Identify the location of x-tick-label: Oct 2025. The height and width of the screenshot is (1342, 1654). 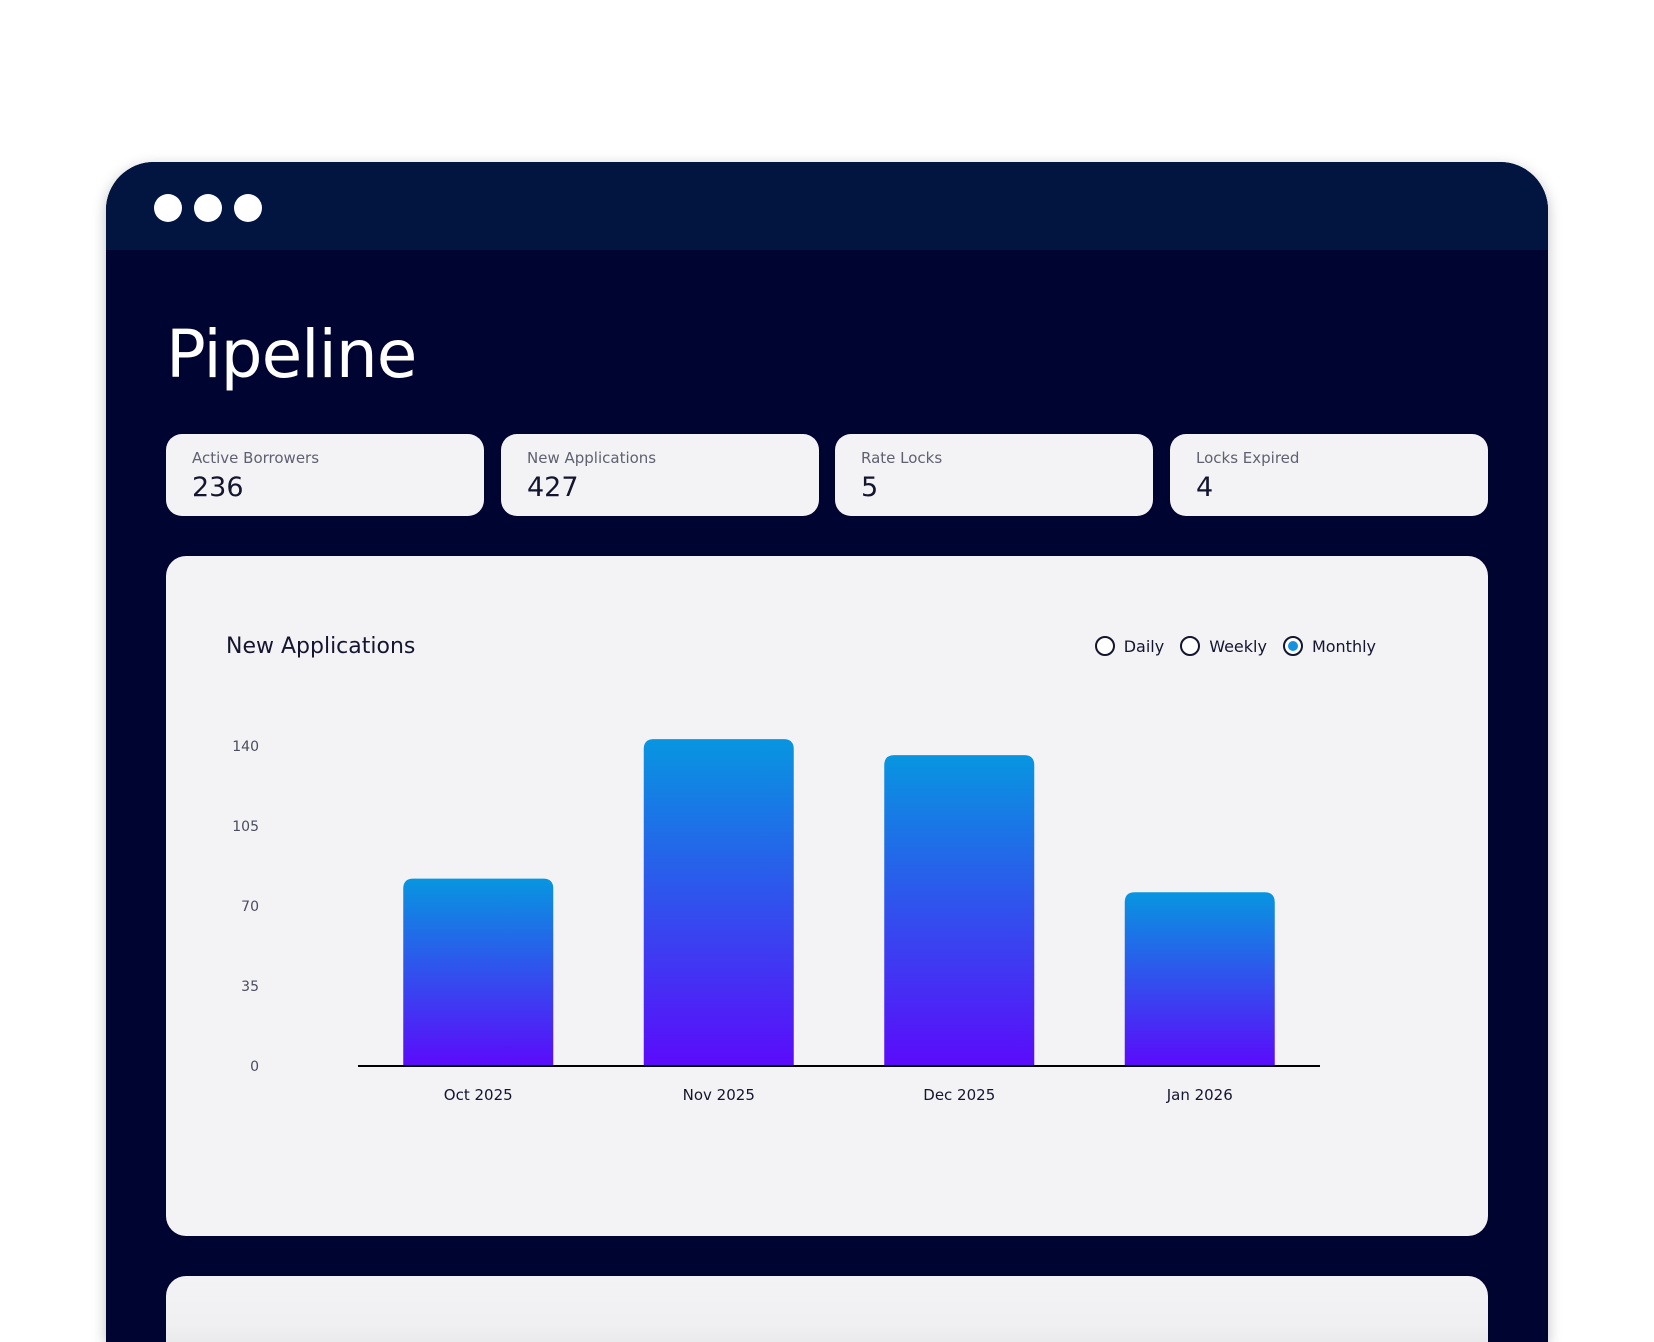
(478, 1095).